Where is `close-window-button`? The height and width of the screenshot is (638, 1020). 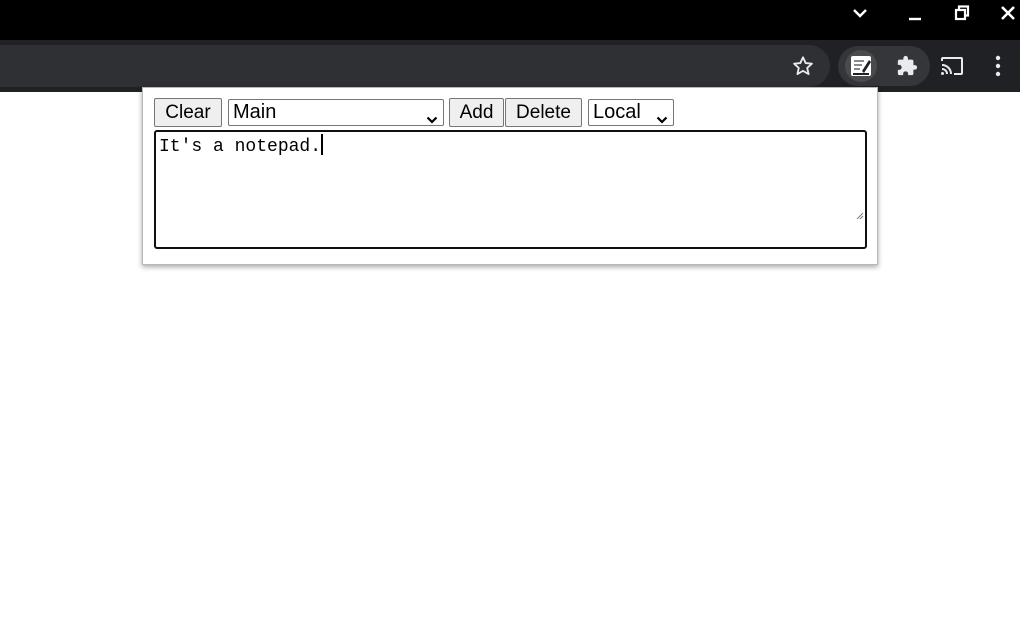 close-window-button is located at coordinates (1004, 15).